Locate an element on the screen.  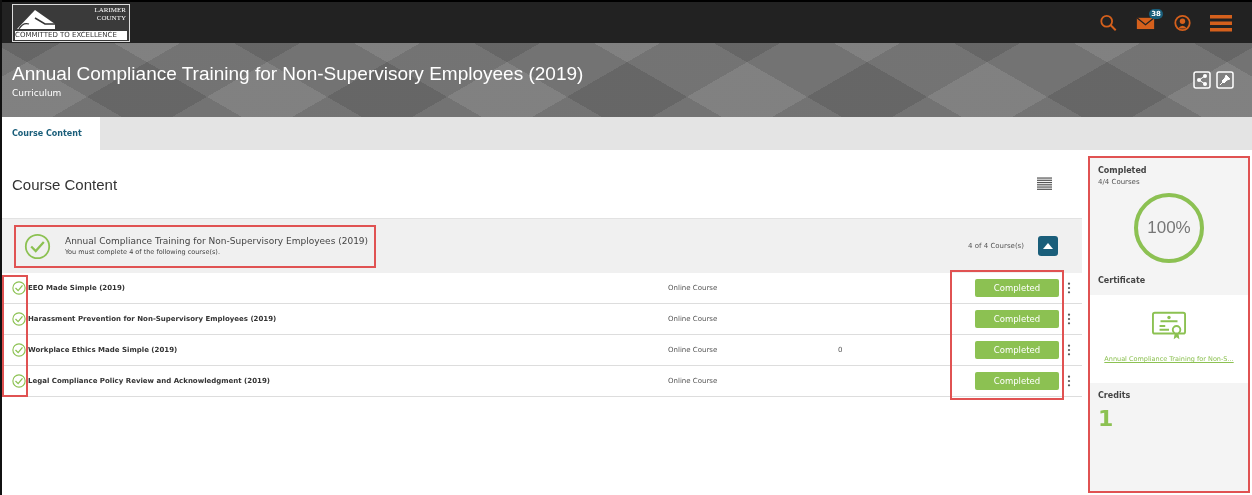
completed-label: Completed is located at coordinates (1123, 170).